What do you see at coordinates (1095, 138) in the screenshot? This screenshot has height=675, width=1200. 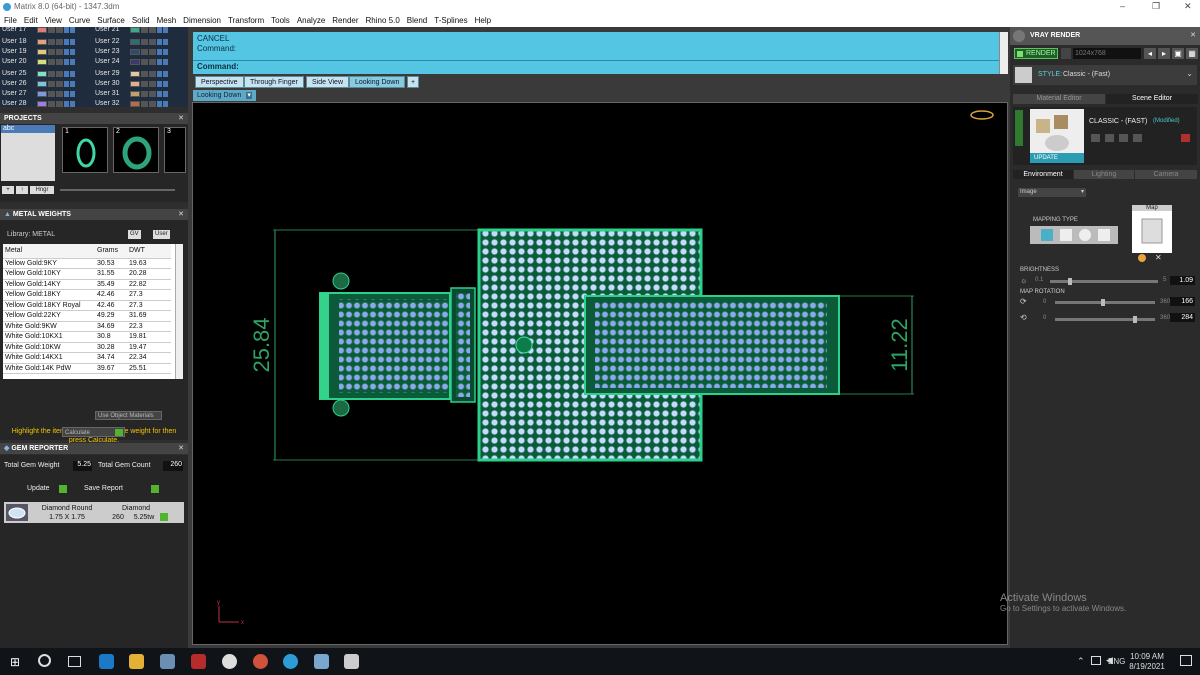 I see `save-icon` at bounding box center [1095, 138].